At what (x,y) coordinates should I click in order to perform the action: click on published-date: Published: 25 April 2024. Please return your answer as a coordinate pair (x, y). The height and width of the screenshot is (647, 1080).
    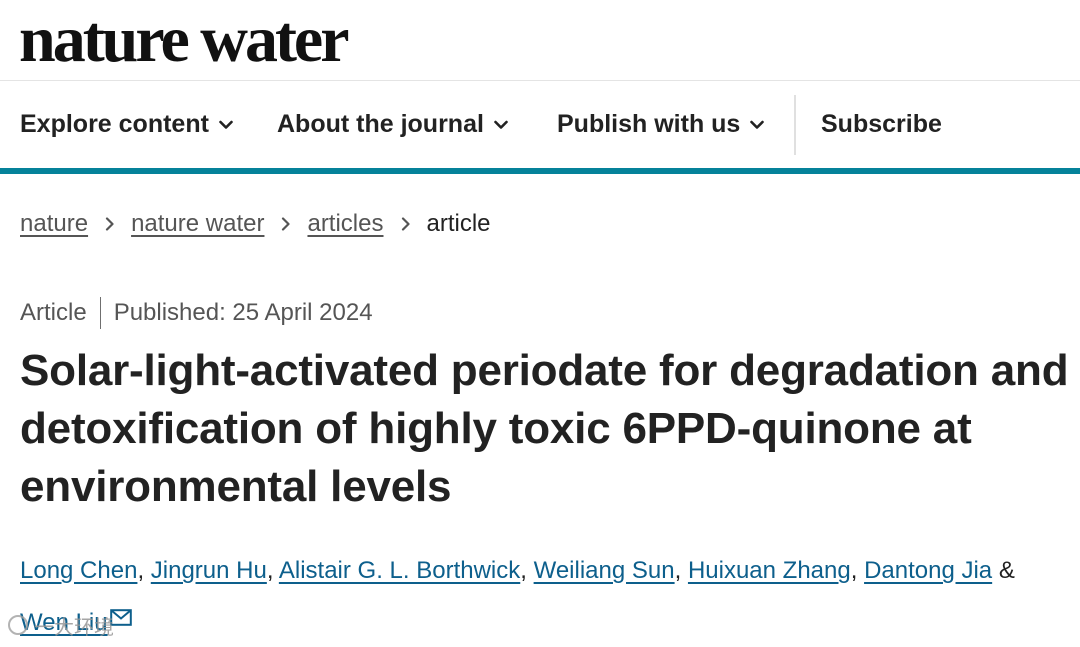
    Looking at the image, I should click on (243, 312).